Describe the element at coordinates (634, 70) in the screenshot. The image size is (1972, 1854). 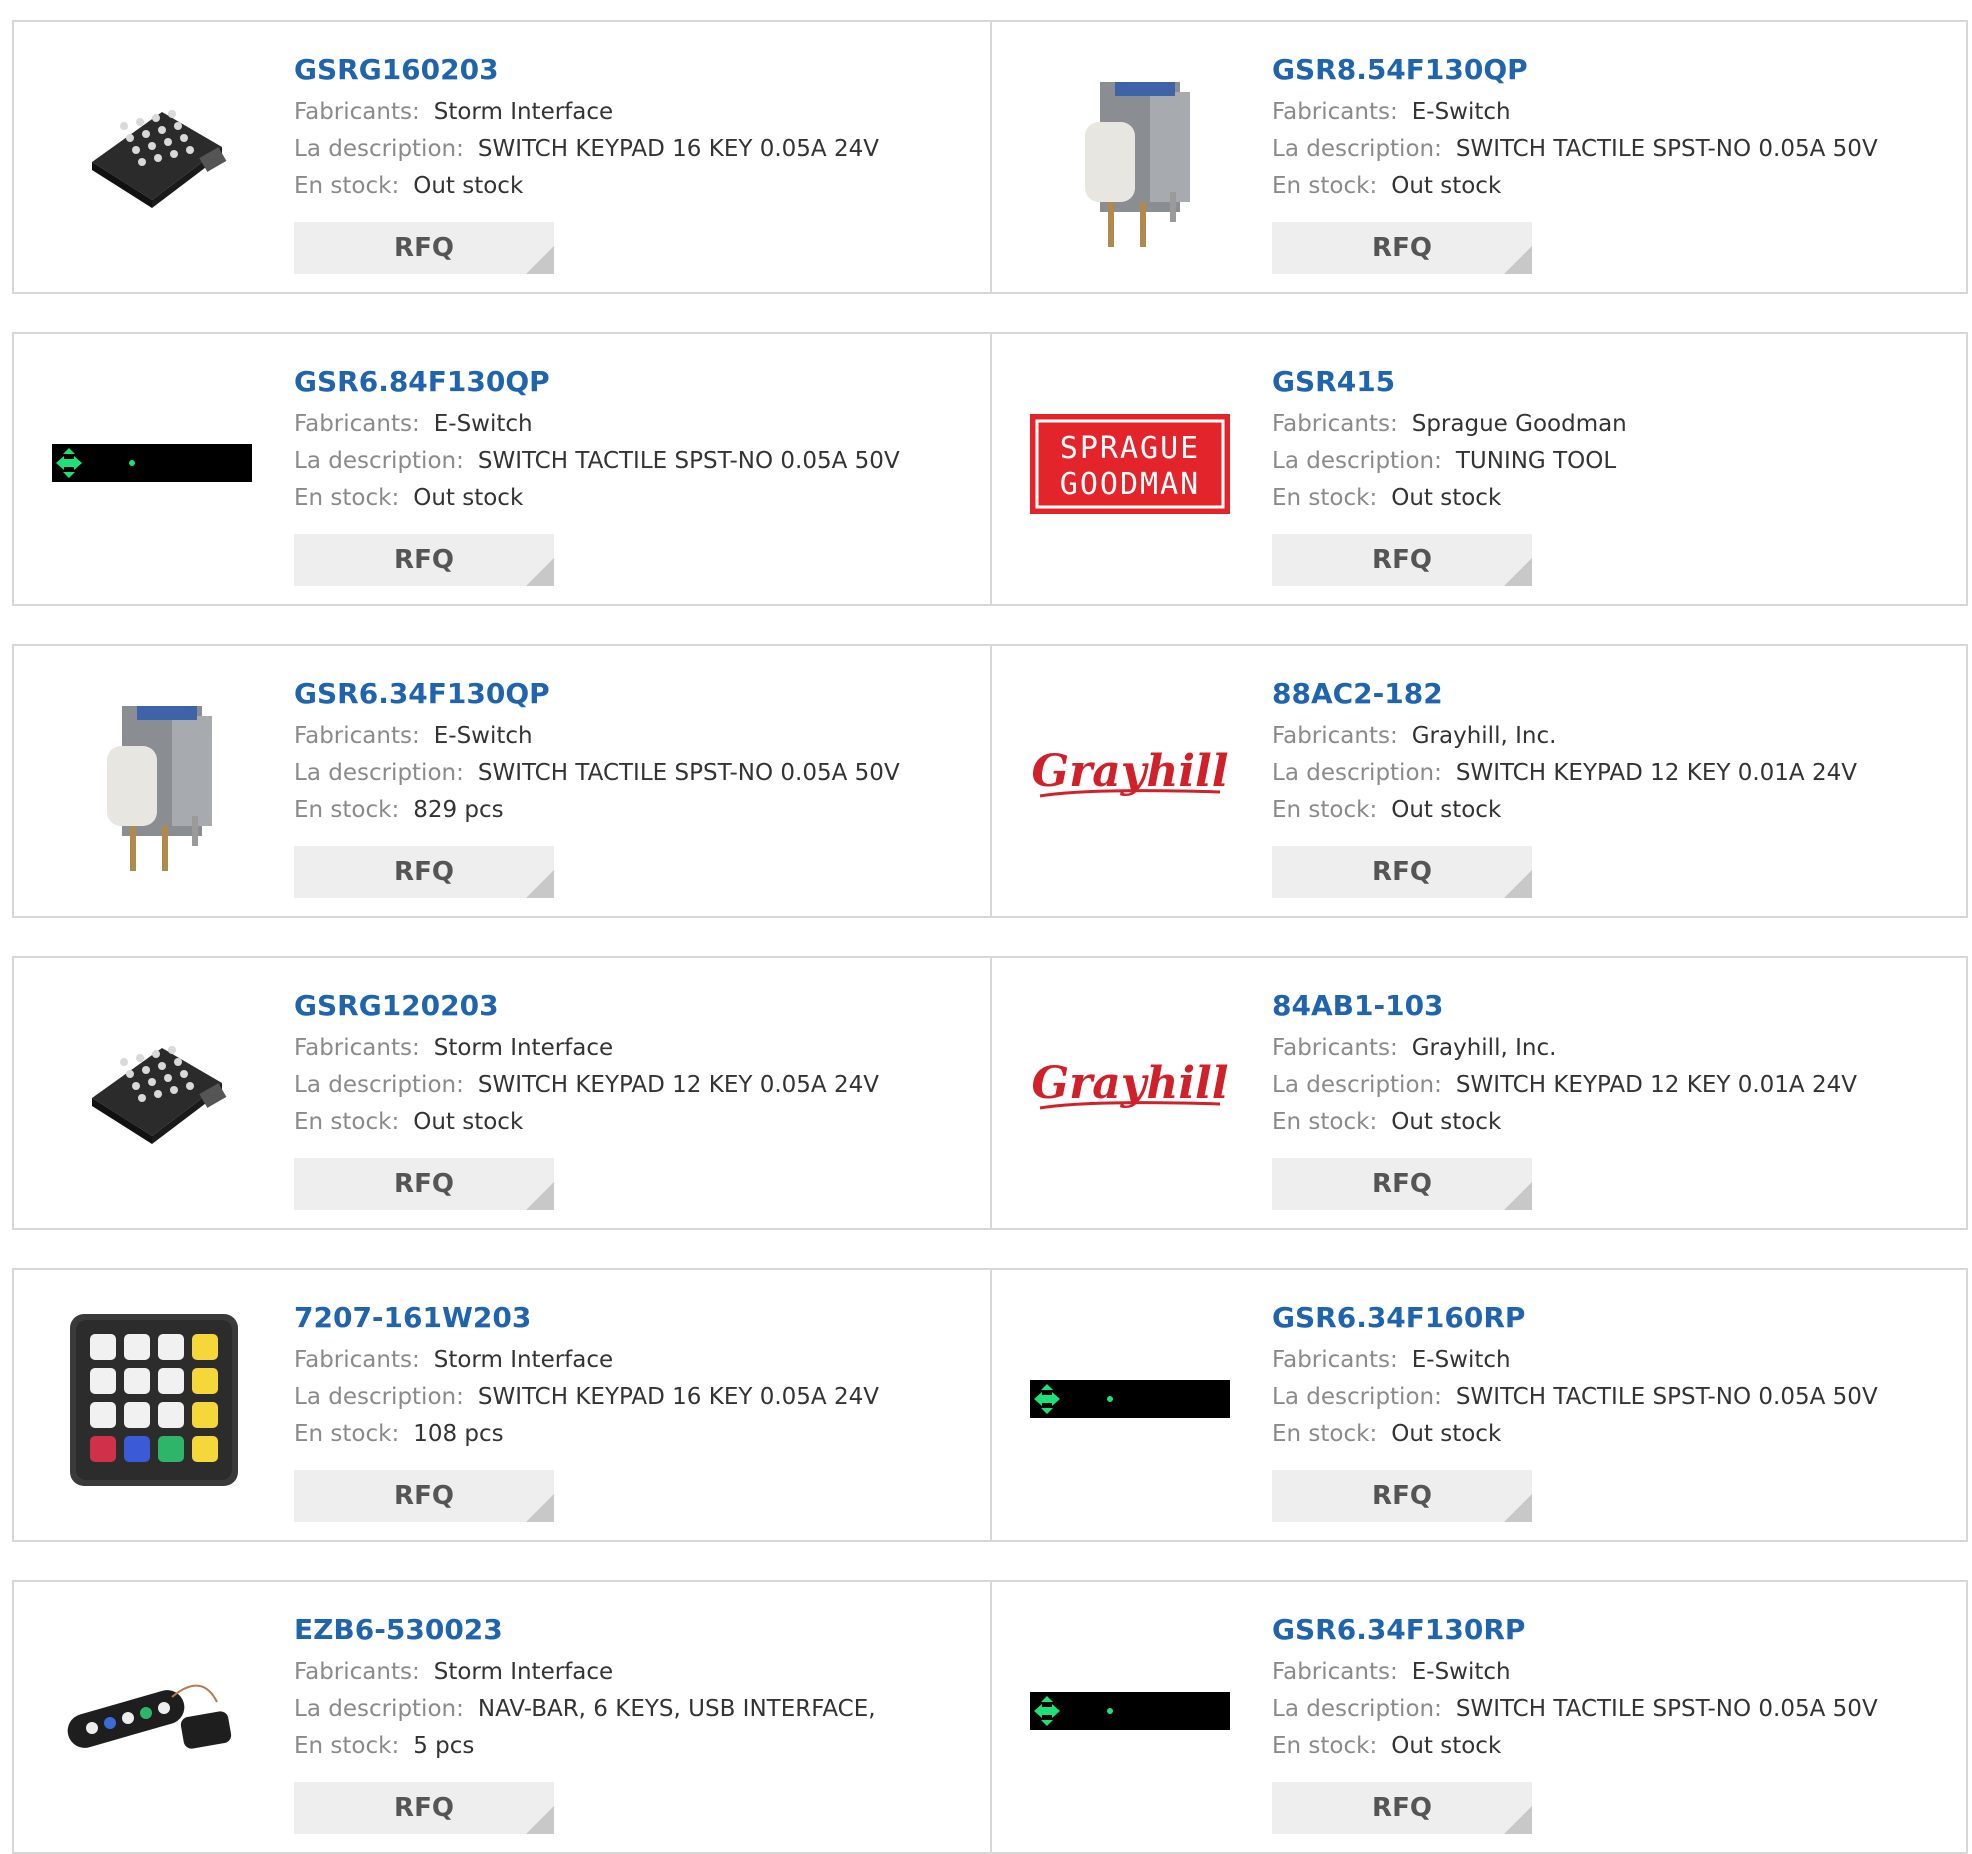
I see `part-number-link: GSRG160203` at that location.